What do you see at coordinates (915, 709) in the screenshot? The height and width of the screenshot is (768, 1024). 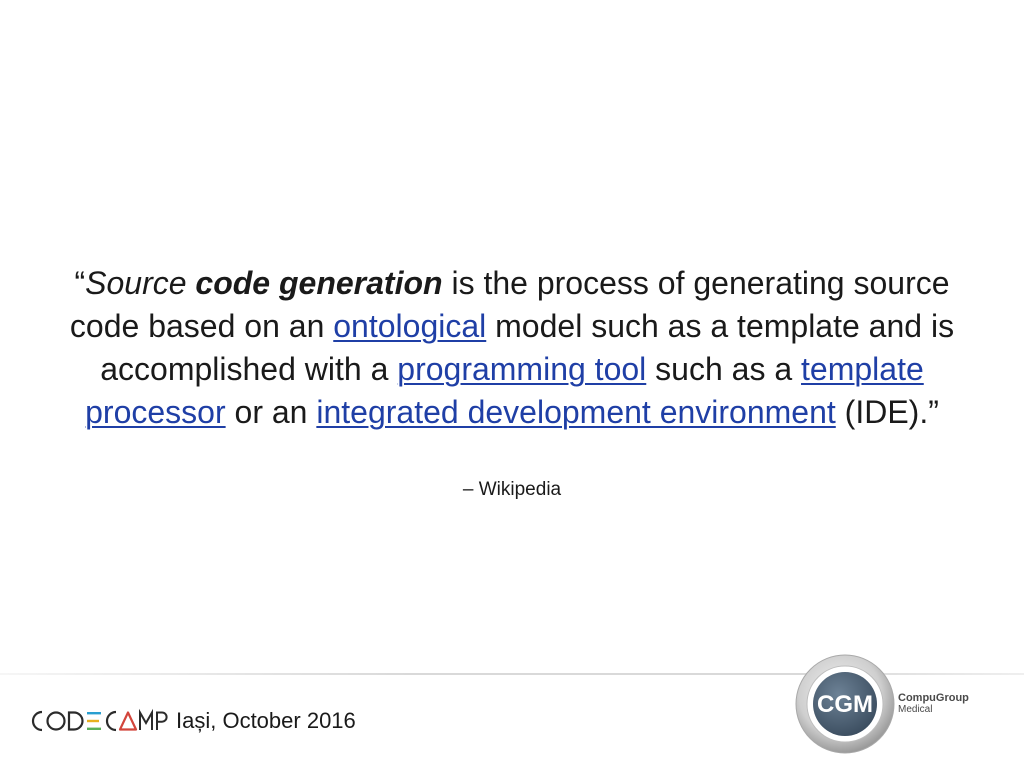 I see `company-name-line2: Medical` at bounding box center [915, 709].